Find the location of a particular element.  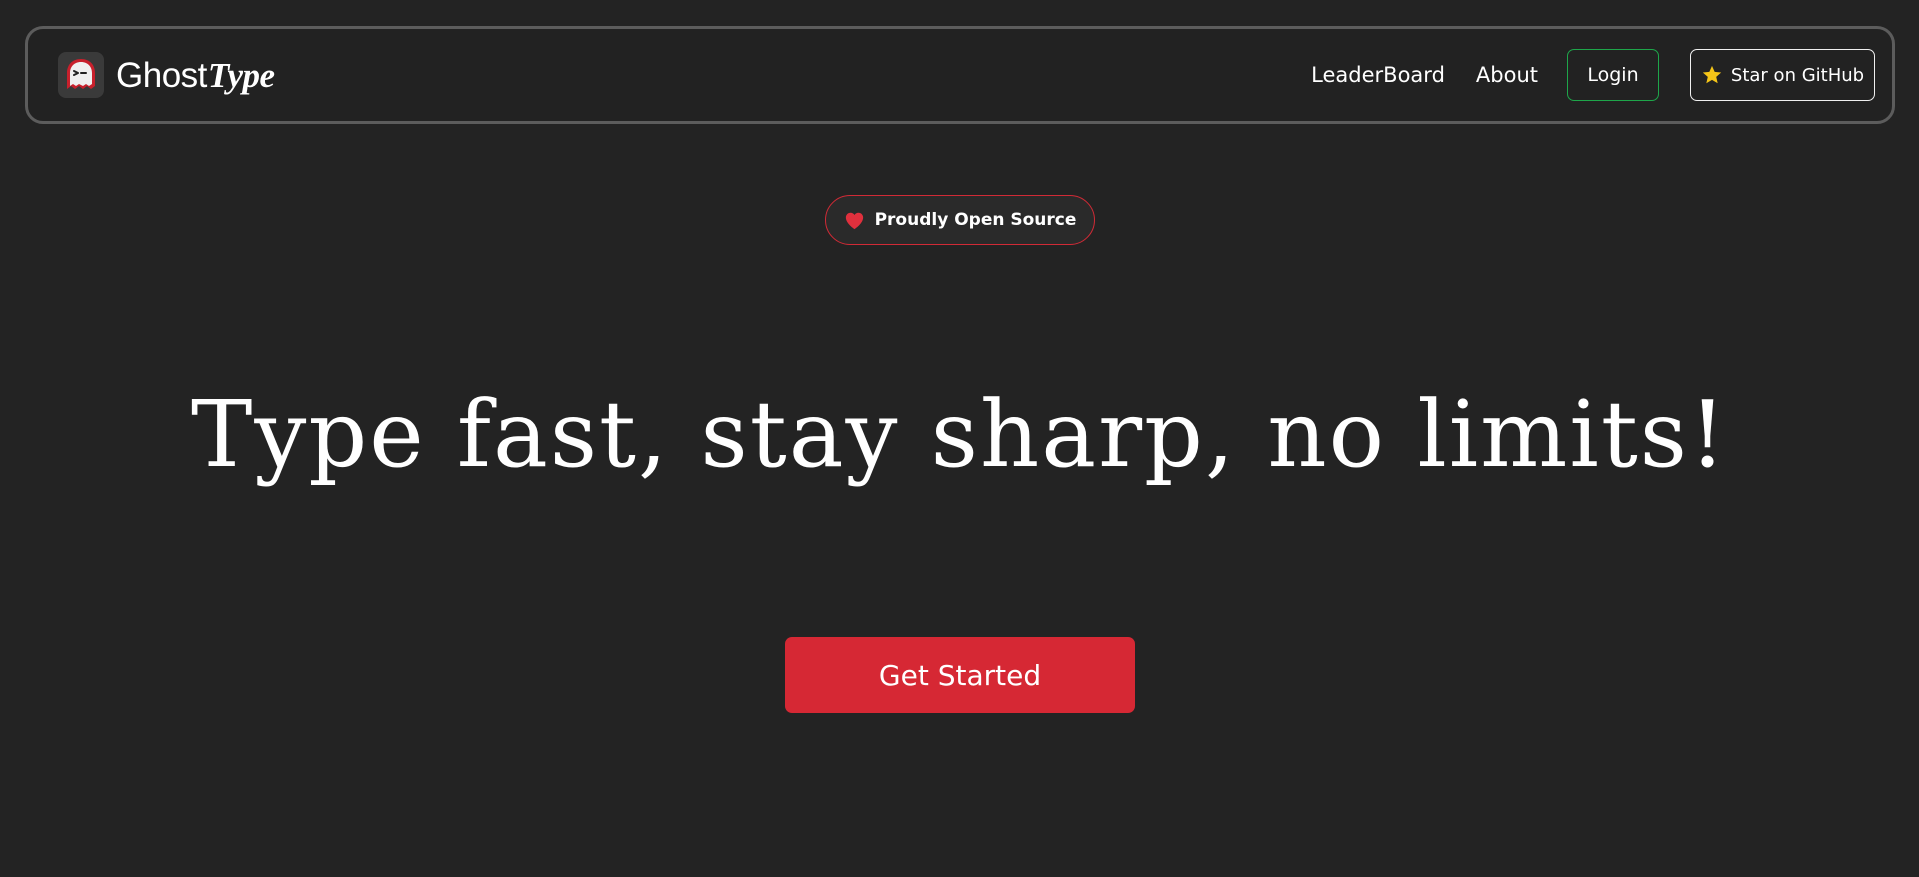

star-on-github-label: Star on GitHub is located at coordinates (1797, 75).